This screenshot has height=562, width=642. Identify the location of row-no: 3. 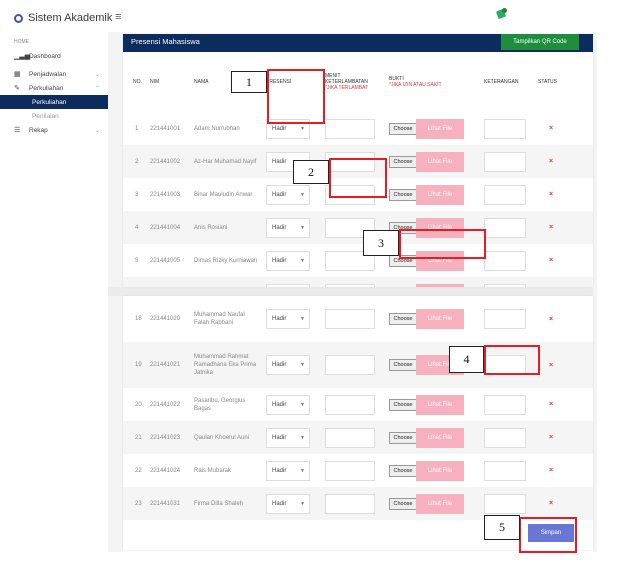
(137, 194).